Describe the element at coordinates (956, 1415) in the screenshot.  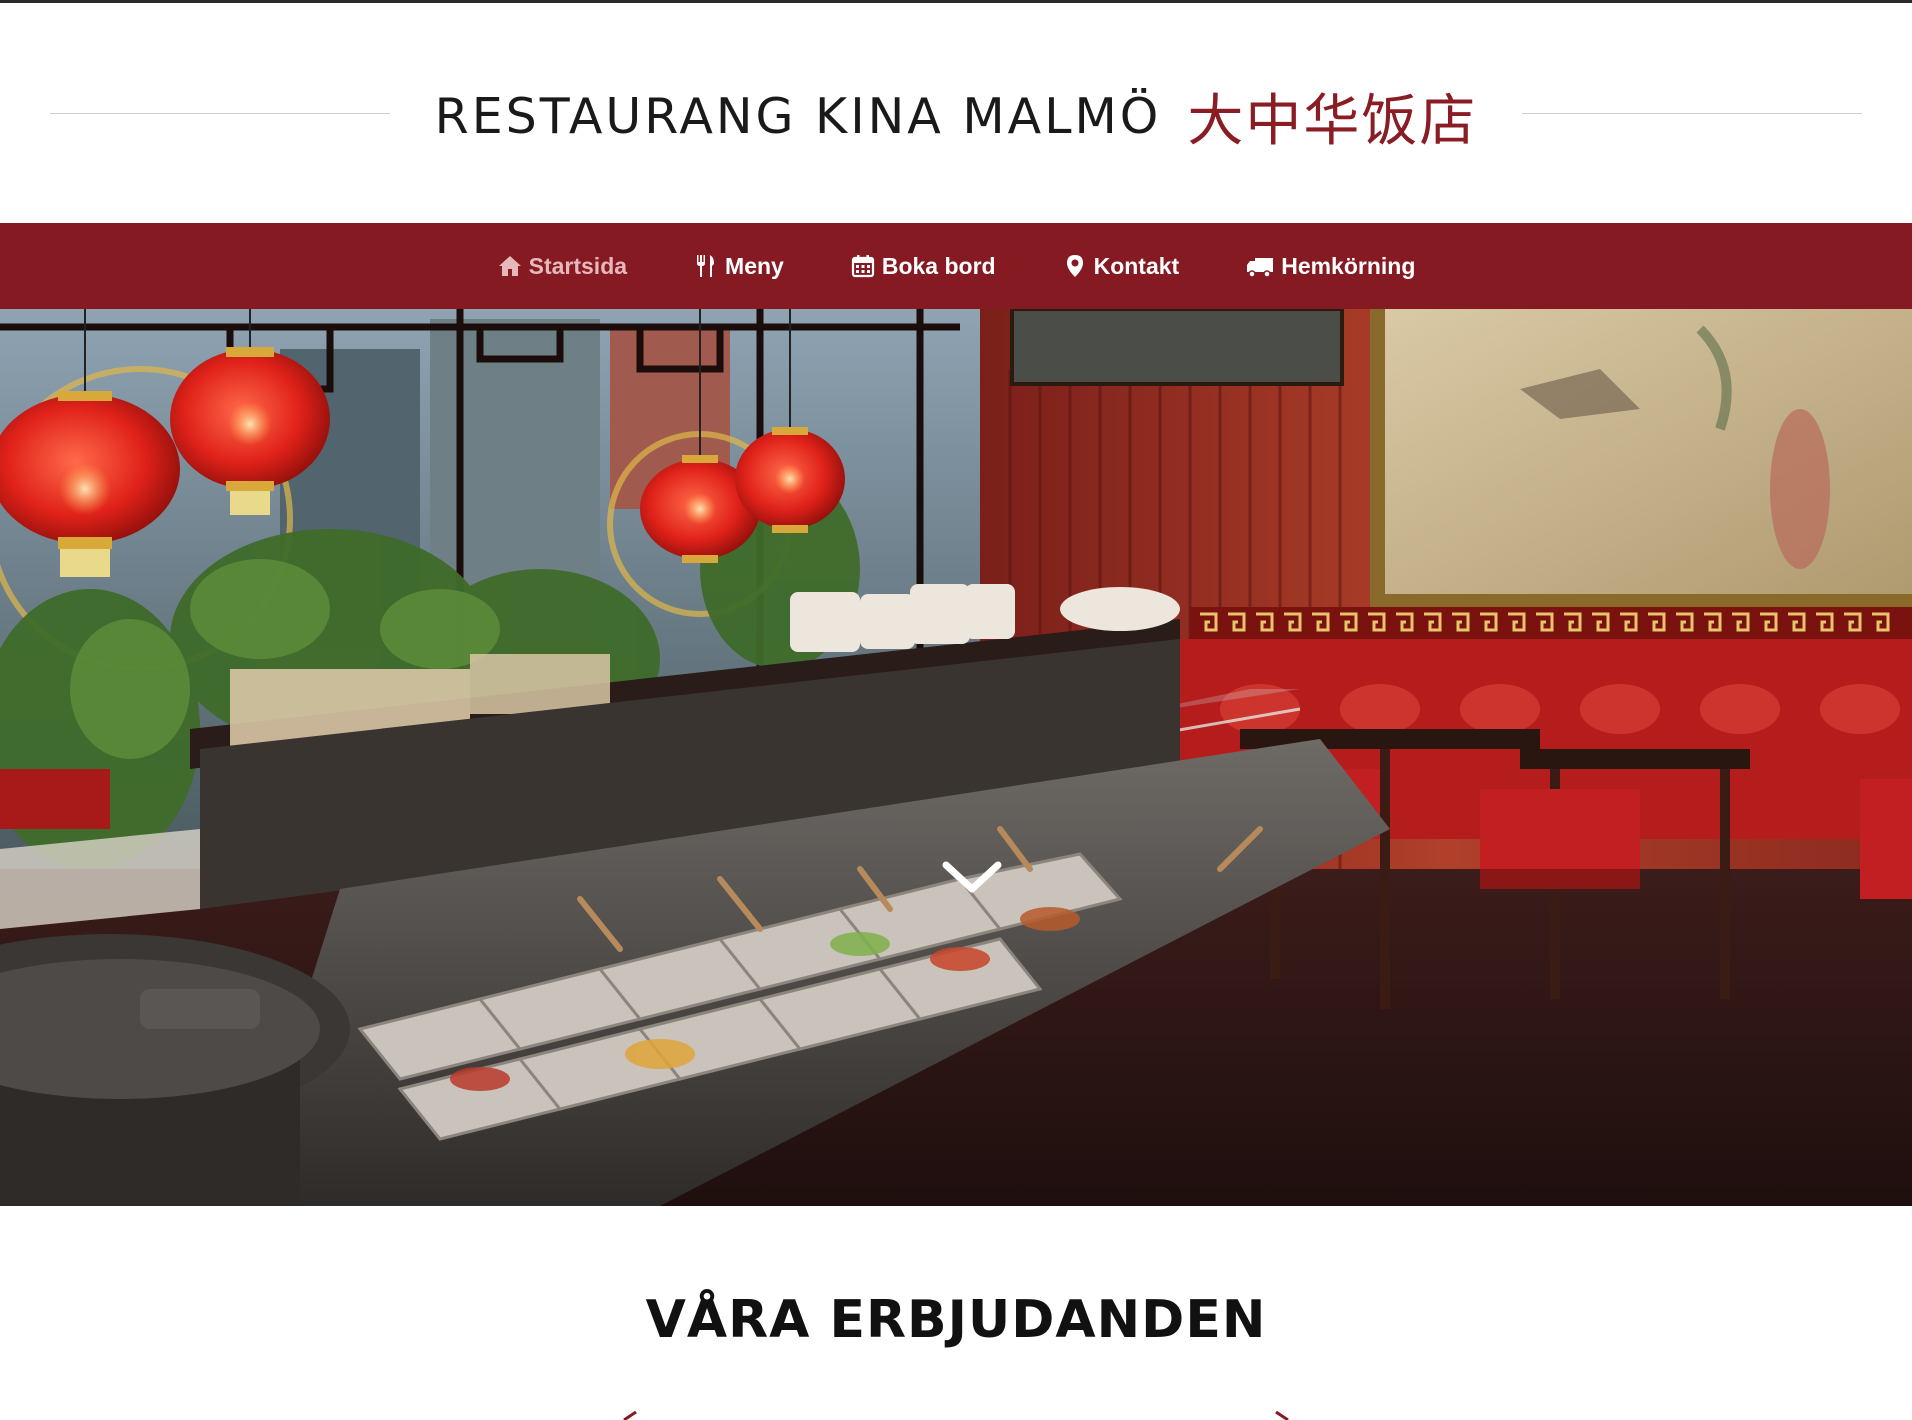
I see `section-divider` at that location.